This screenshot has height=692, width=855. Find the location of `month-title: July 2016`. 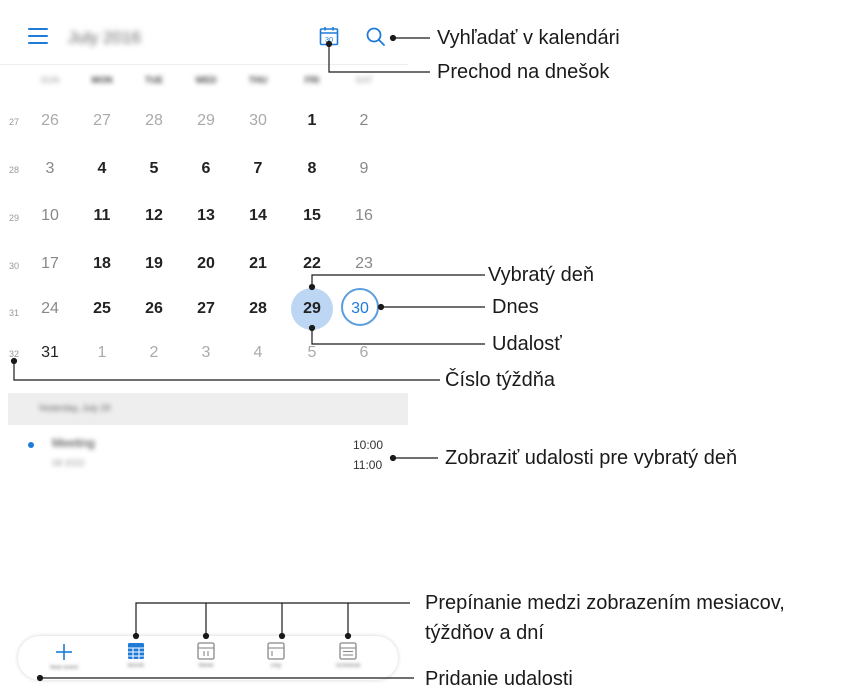

month-title: July 2016 is located at coordinates (104, 38).